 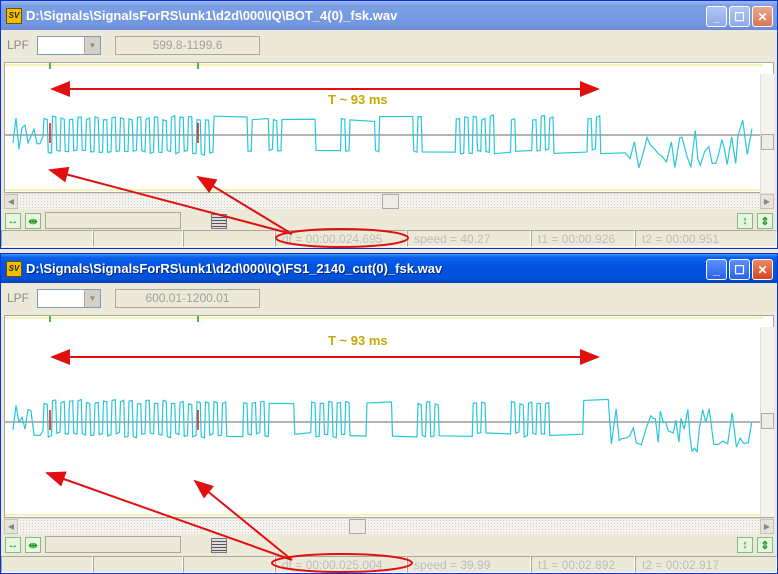 What do you see at coordinates (583, 238) in the screenshot?
I see `status-t1: t1 = 00:00.926` at bounding box center [583, 238].